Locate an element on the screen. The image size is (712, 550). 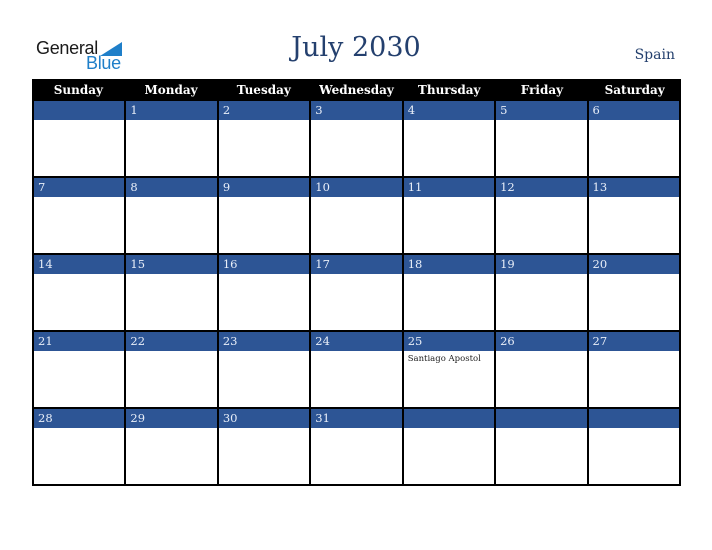
weekday-friday: Friday is located at coordinates (542, 90).